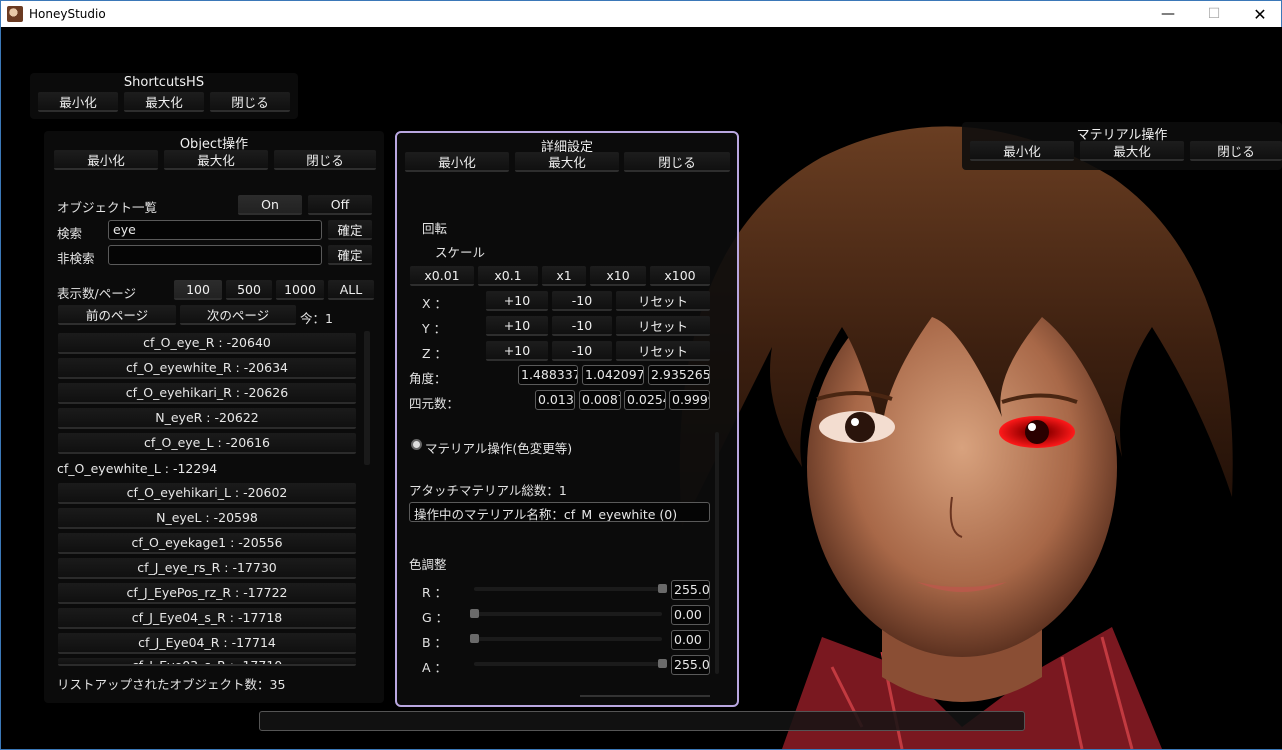  What do you see at coordinates (215, 230) in the screenshot?
I see `search-input: eye` at bounding box center [215, 230].